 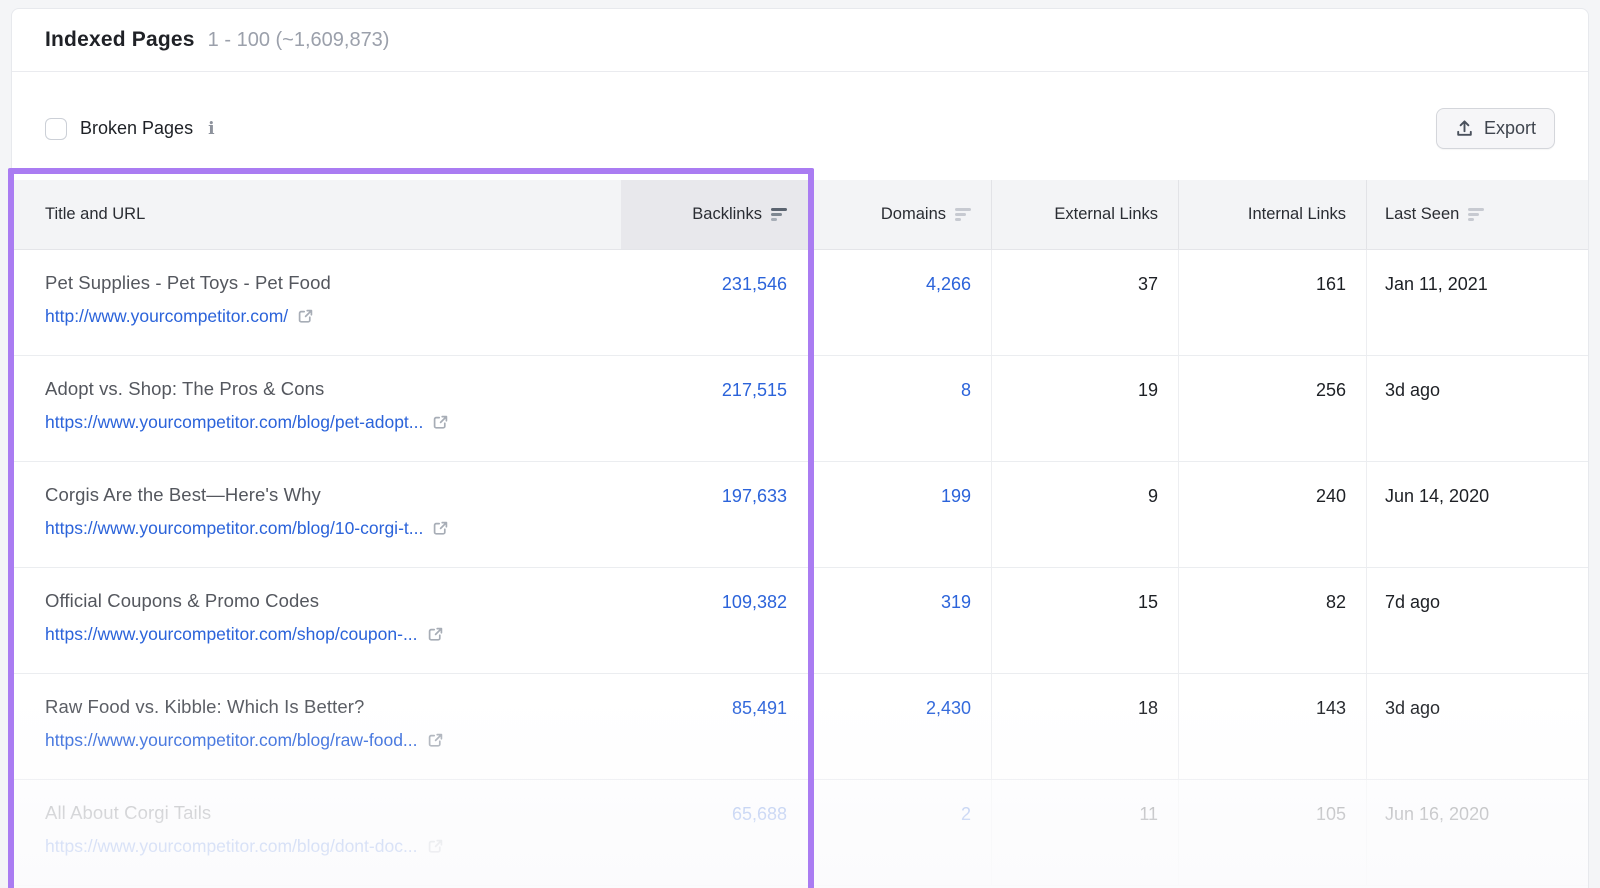 What do you see at coordinates (1477, 302) in the screenshot?
I see `last-seen-value: Jan 11, 2021` at bounding box center [1477, 302].